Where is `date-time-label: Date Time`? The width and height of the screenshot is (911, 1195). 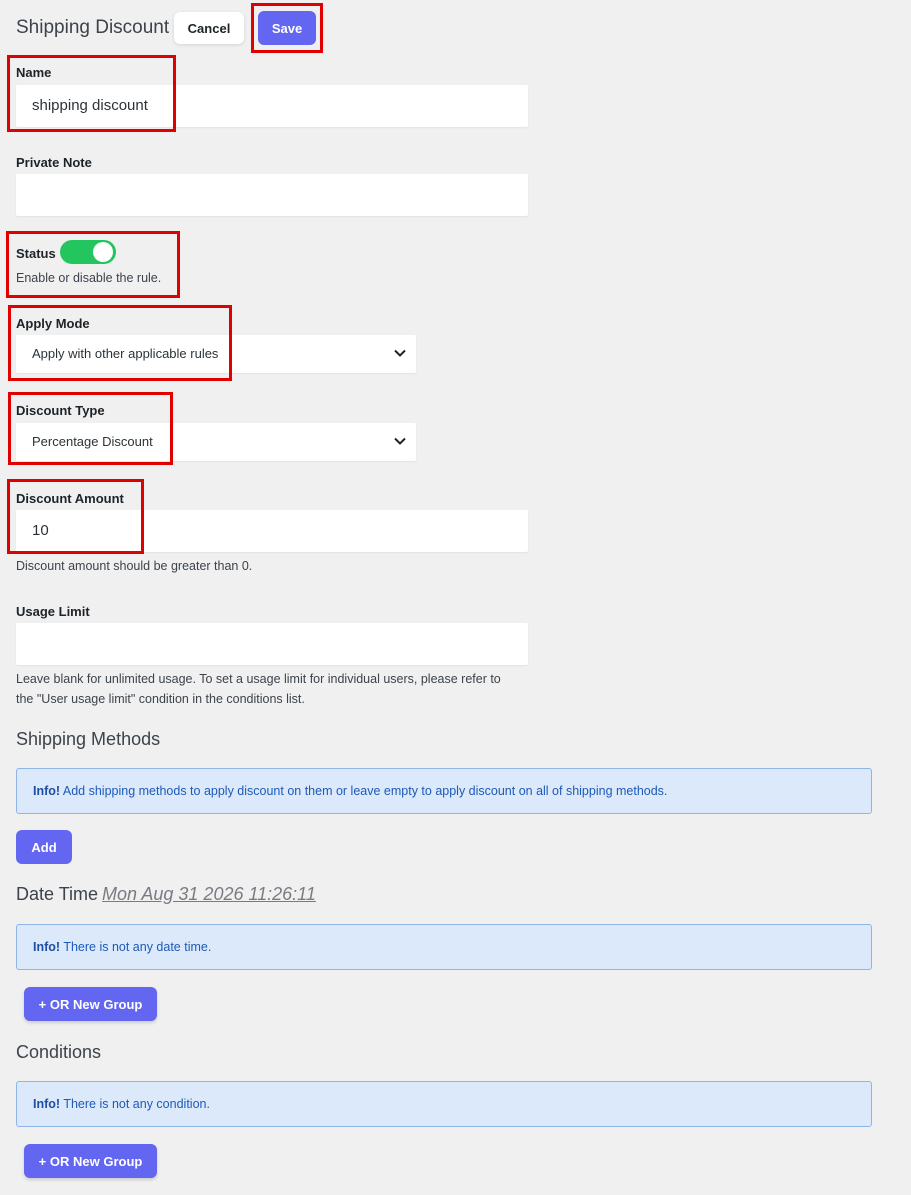
date-time-label: Date Time is located at coordinates (57, 894).